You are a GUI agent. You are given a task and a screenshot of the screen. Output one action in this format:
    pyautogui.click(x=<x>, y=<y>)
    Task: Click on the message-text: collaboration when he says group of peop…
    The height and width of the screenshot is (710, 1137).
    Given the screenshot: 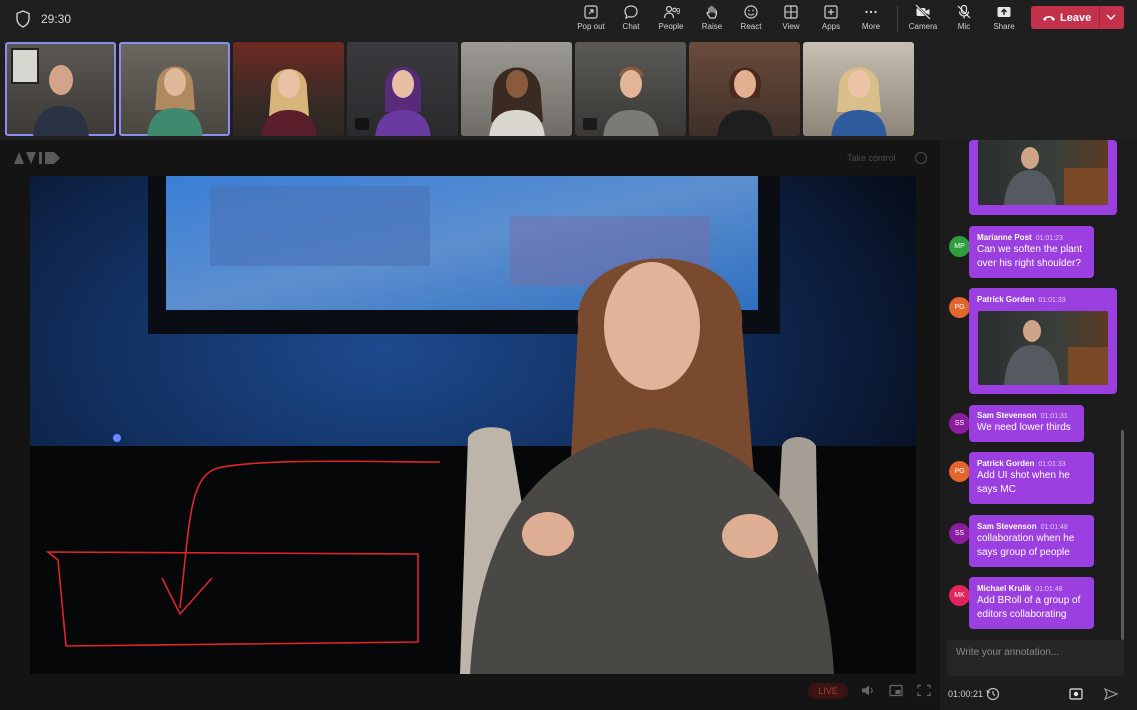 What is the action you would take?
    pyautogui.click(x=1026, y=545)
    